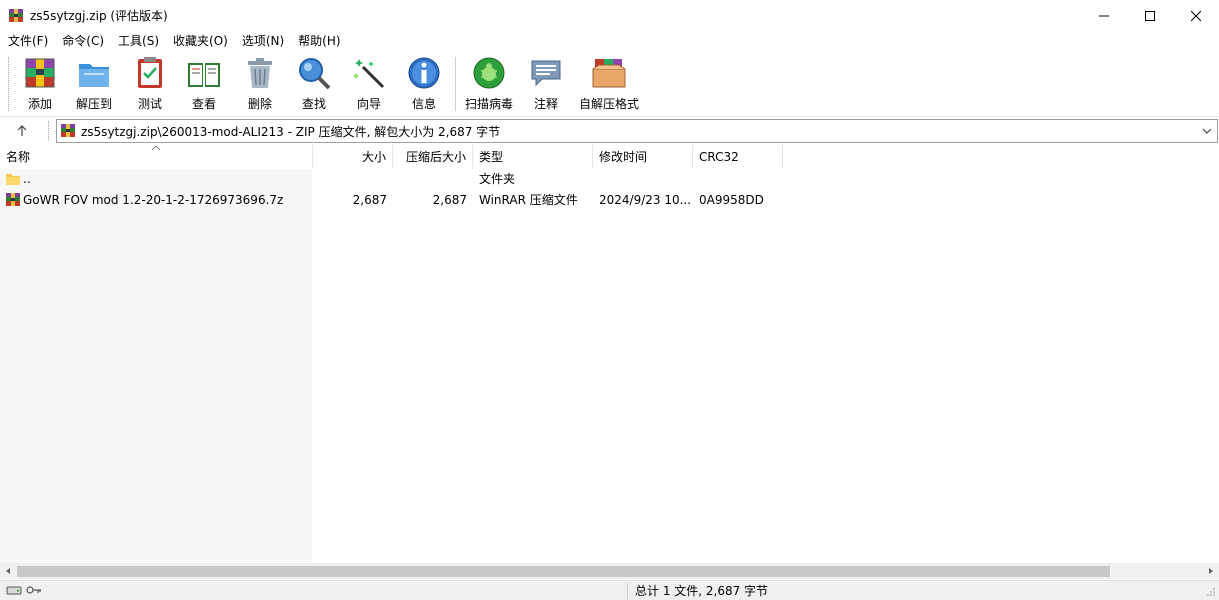  Describe the element at coordinates (34, 590) in the screenshot. I see `key-icon` at that location.